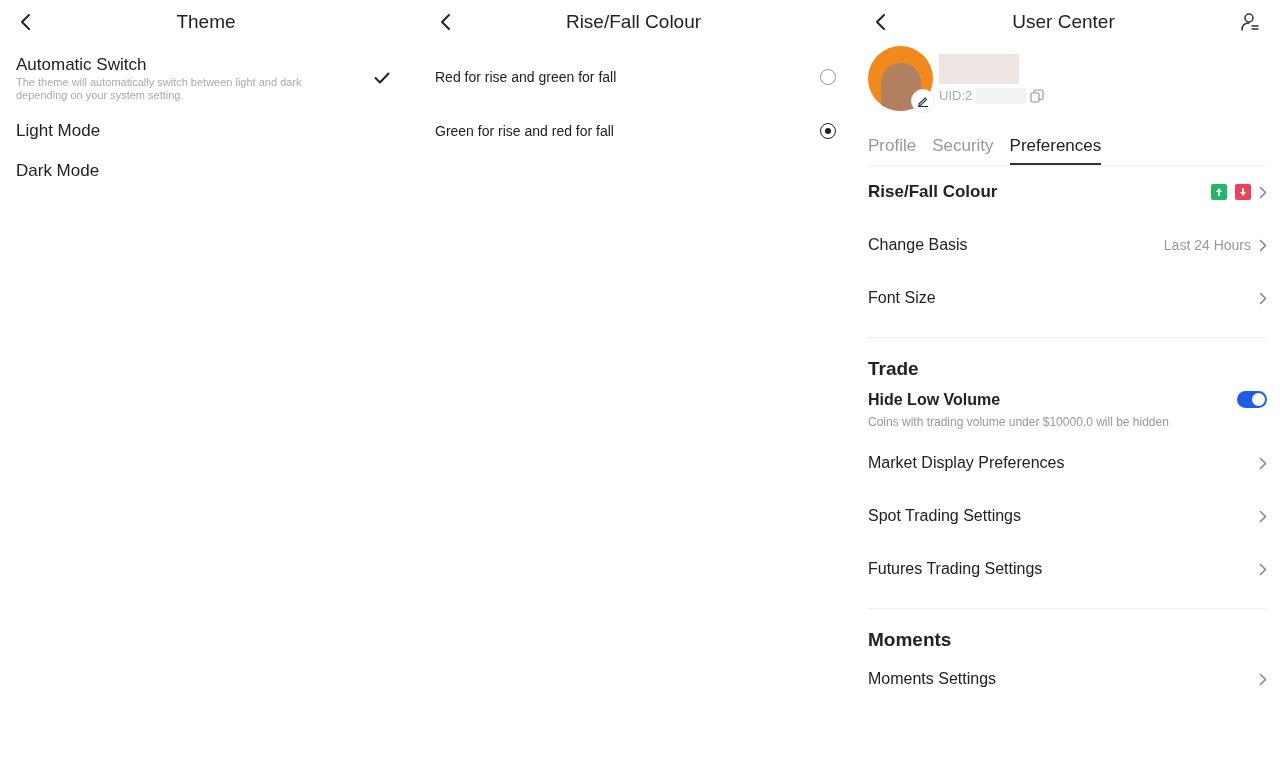  Describe the element at coordinates (1067, 569) in the screenshot. I see `settings-row: Futures Trading Settings` at that location.